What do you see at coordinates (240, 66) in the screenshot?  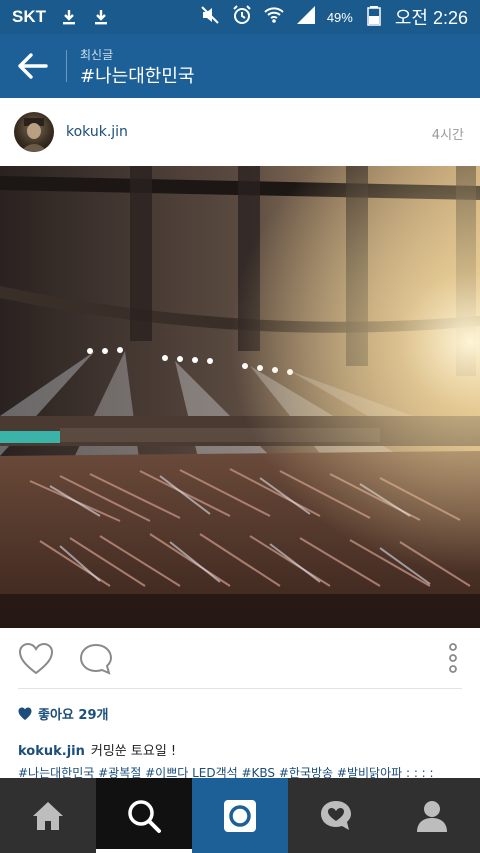 I see `app-header: 최신글 #나는대한민국` at bounding box center [240, 66].